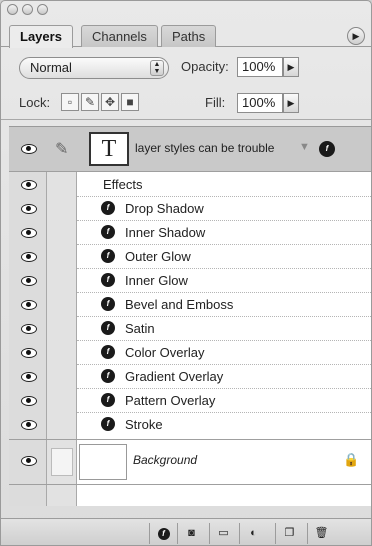  I want to click on effect-row-inner-glow: f Inner Glow, so click(190, 281).